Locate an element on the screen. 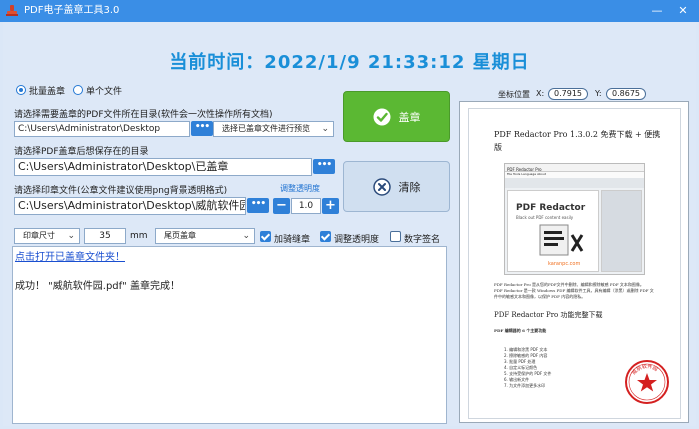 The image size is (699, 429). preview-app-menu-text: File Tools Language About is located at coordinates (526, 174).